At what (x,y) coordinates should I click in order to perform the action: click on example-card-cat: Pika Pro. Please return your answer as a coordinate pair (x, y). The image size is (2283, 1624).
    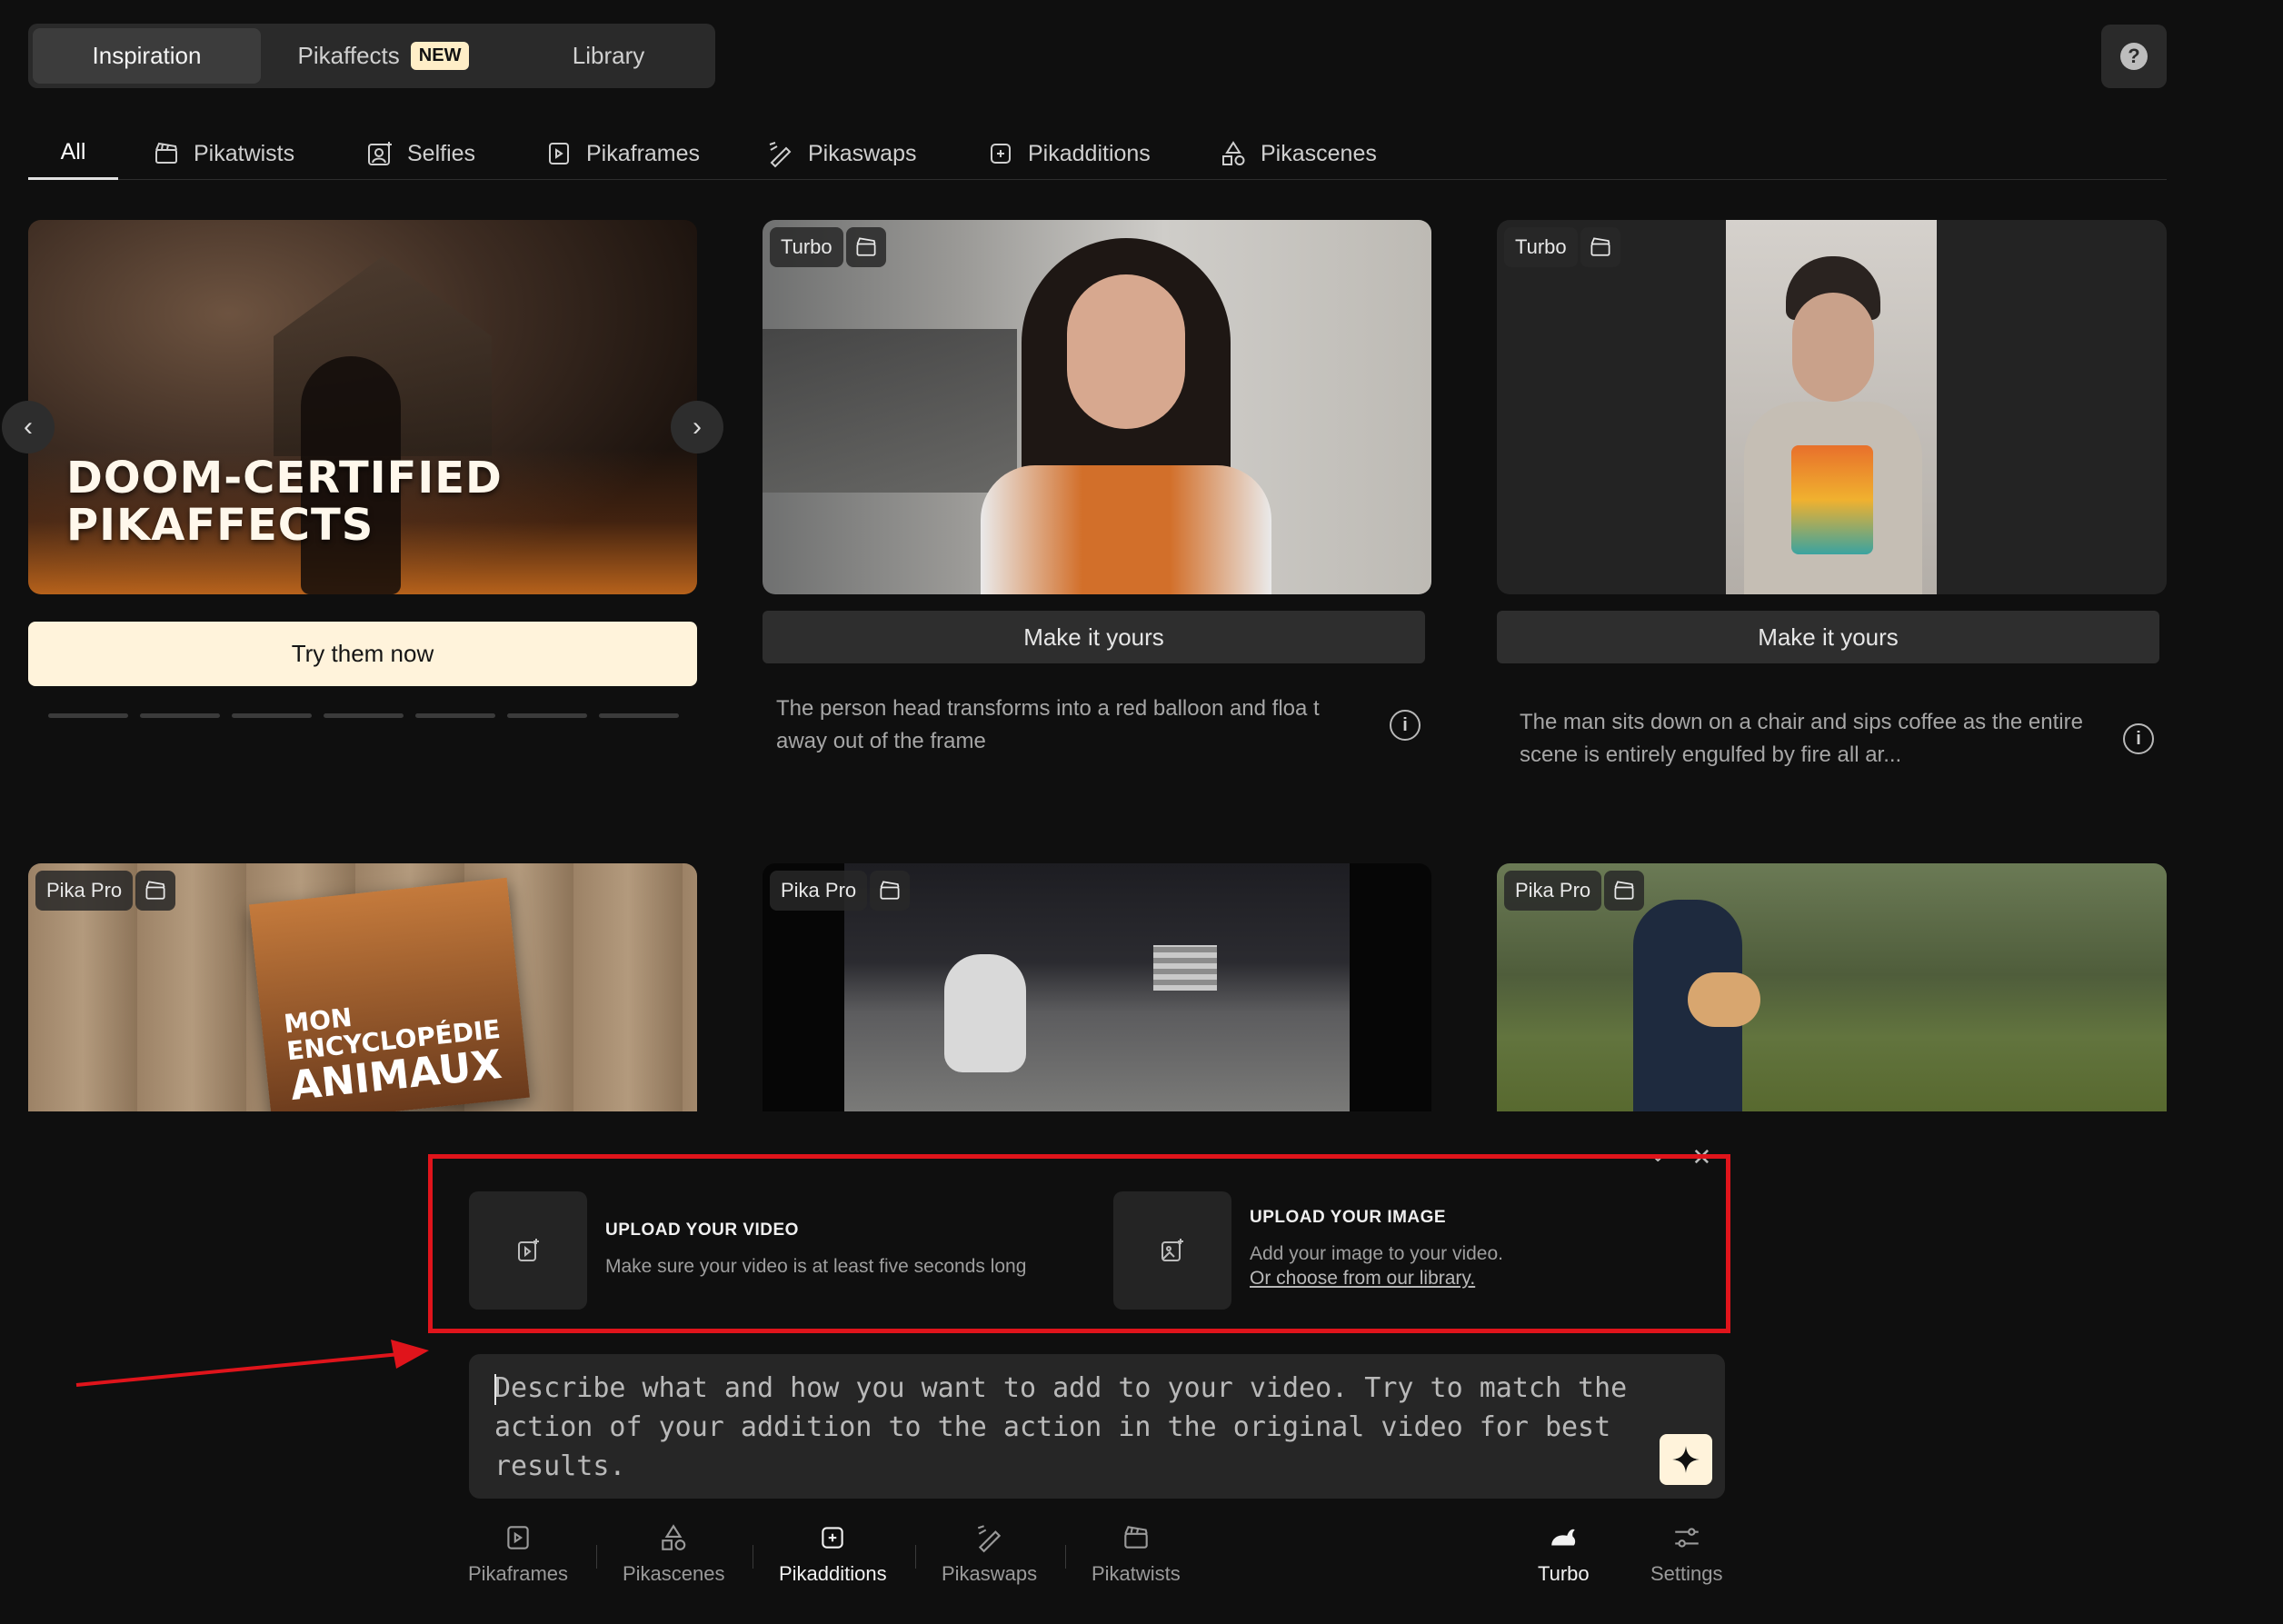
    Looking at the image, I should click on (1832, 987).